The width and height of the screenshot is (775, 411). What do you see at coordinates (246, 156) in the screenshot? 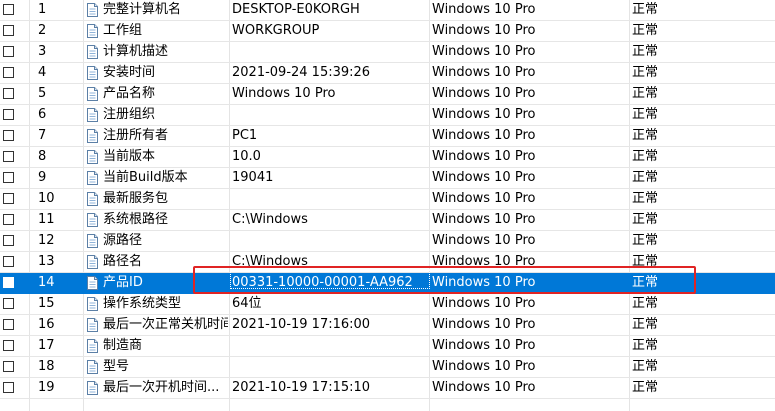
I see `property-value: 10.0` at bounding box center [246, 156].